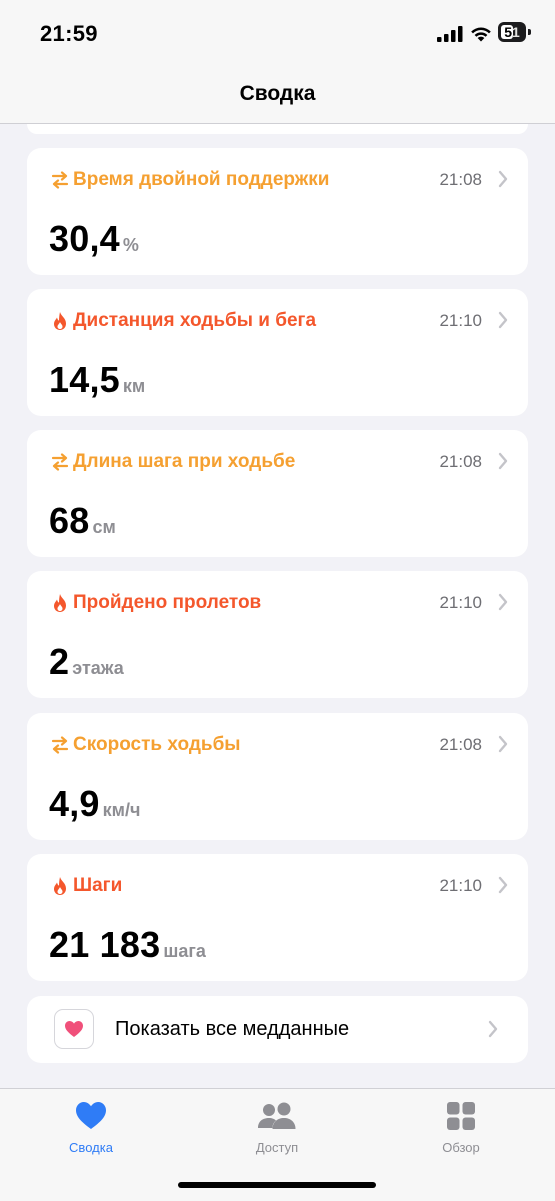 This screenshot has height=1201, width=555. Describe the element at coordinates (201, 179) in the screenshot. I see `card-title: Время двойной поддержки` at that location.